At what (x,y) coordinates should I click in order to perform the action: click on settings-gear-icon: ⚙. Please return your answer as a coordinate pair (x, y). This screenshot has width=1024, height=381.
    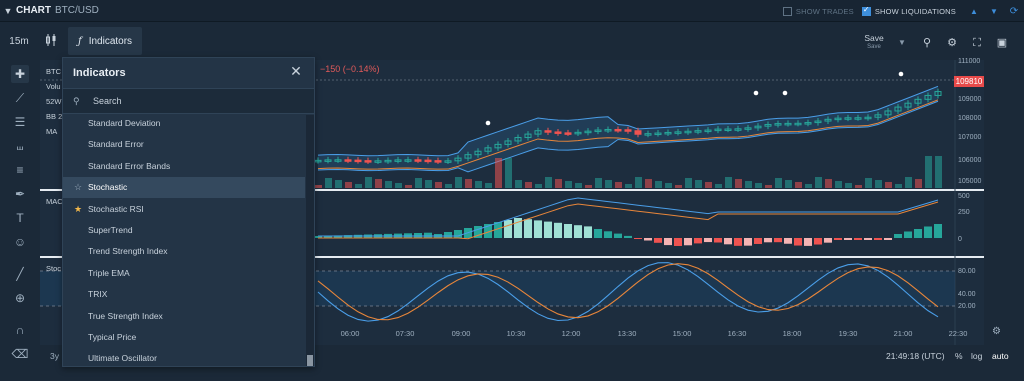
    Looking at the image, I should click on (952, 43).